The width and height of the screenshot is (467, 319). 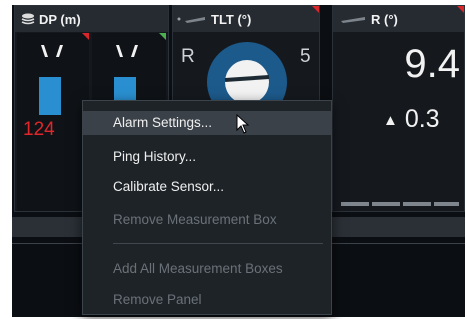 I want to click on dp-sensor-a: 124, so click(x=53, y=122).